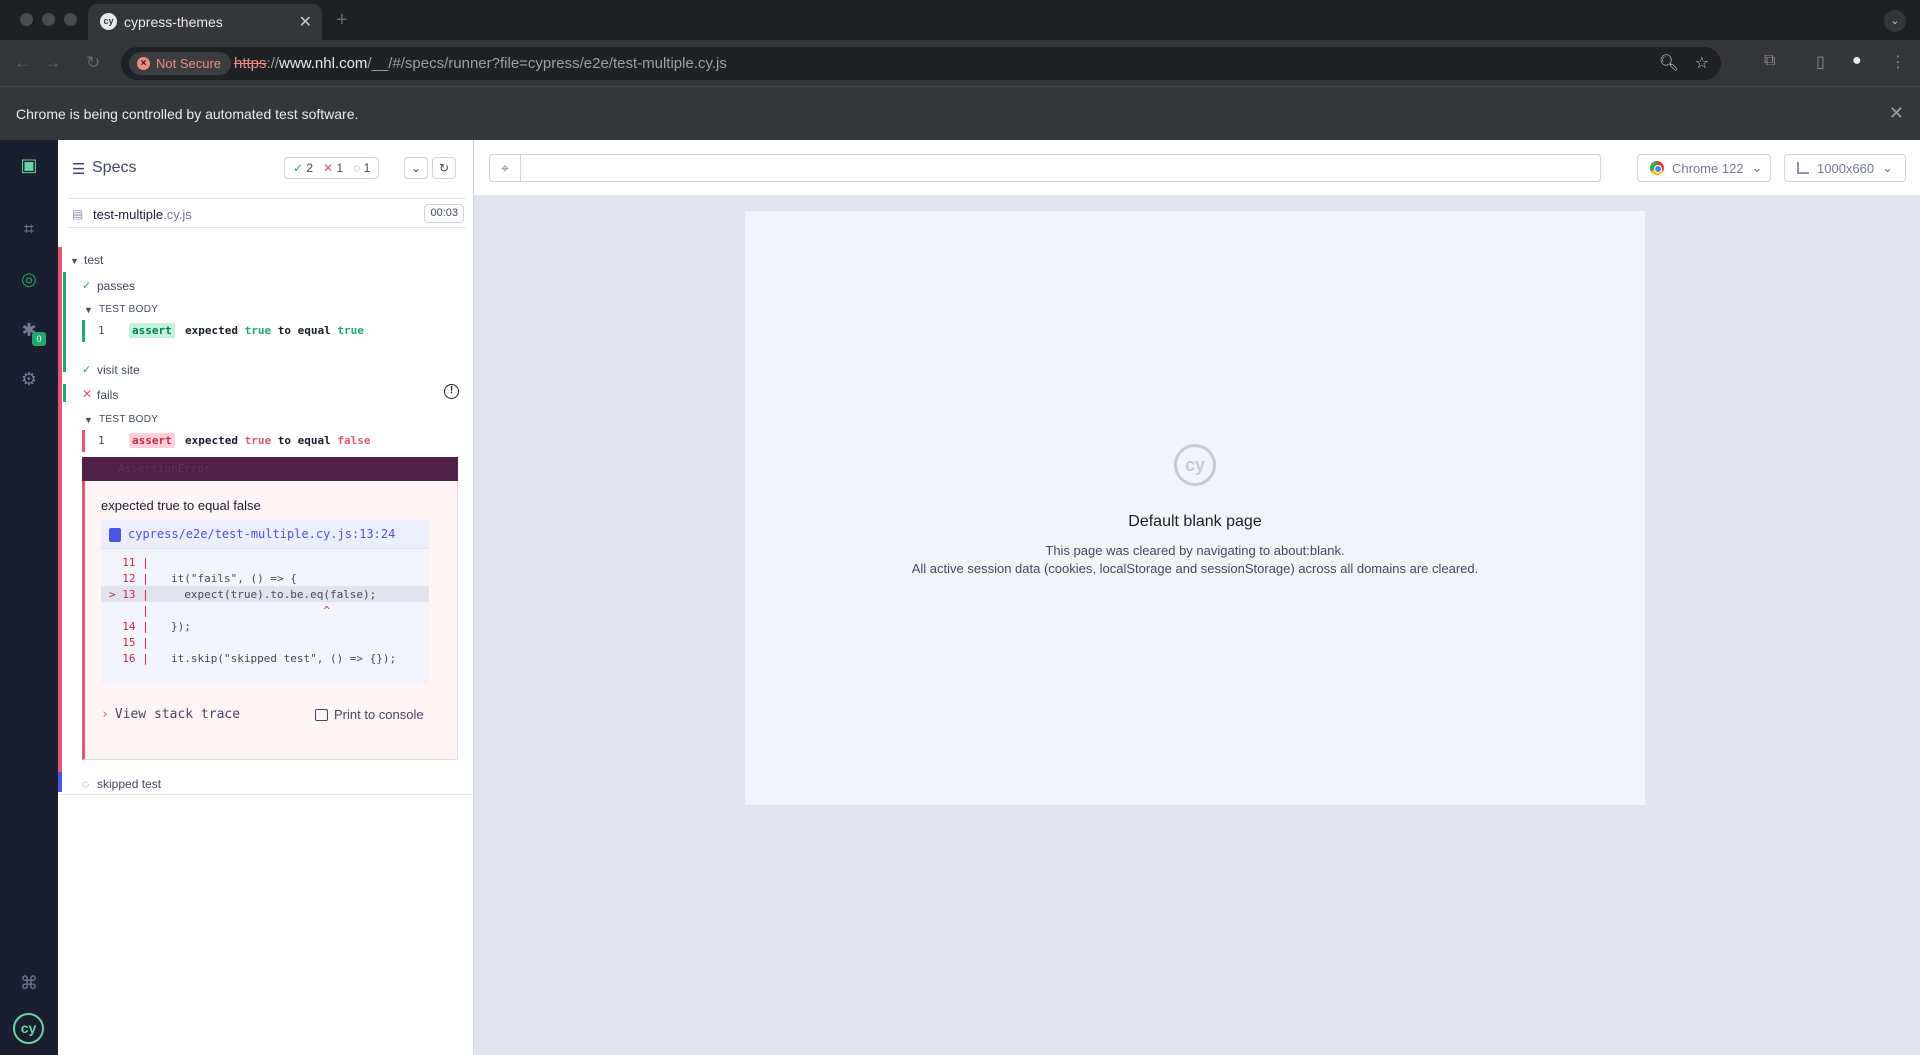 This screenshot has width=1920, height=1055. Describe the element at coordinates (48, 19) in the screenshot. I see `minimize-window-button` at that location.